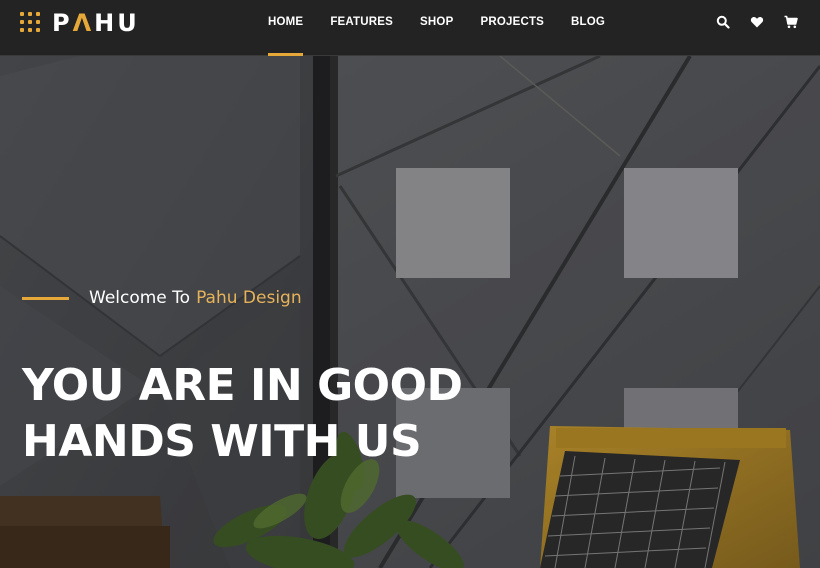  I want to click on nav-home: HOME, so click(286, 36).